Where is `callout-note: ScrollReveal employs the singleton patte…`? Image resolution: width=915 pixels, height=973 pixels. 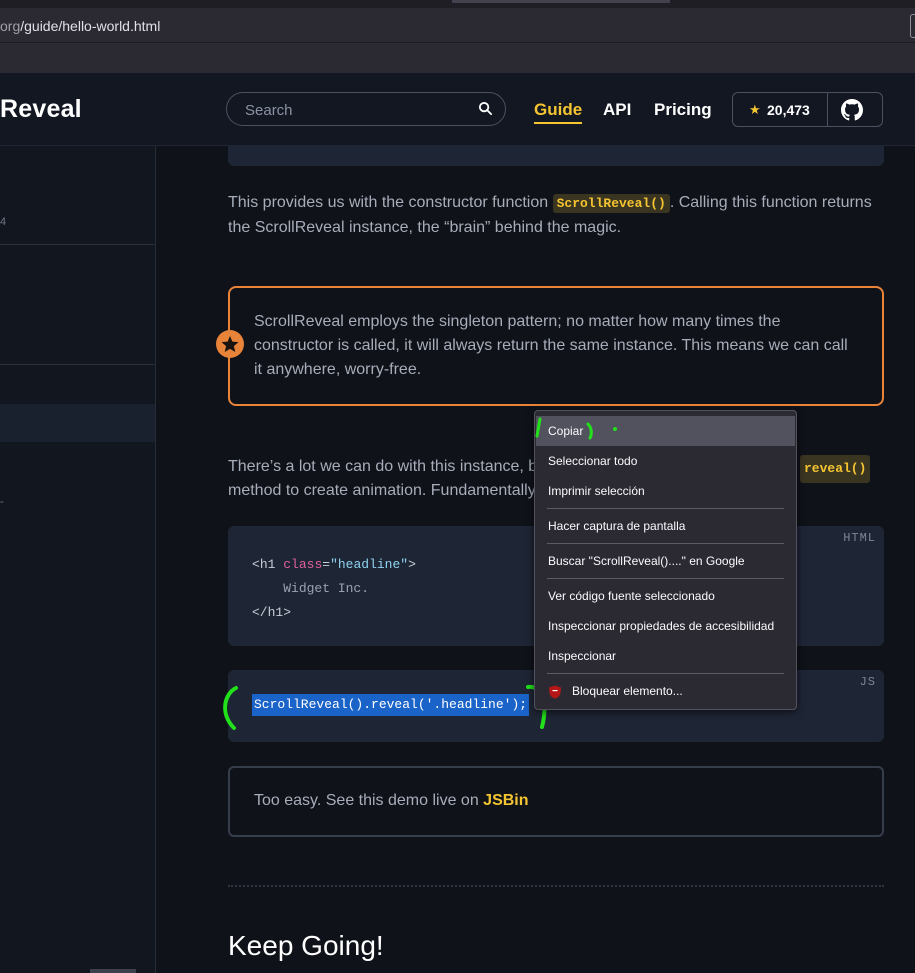 callout-note: ScrollReveal employs the singleton patte… is located at coordinates (550, 346).